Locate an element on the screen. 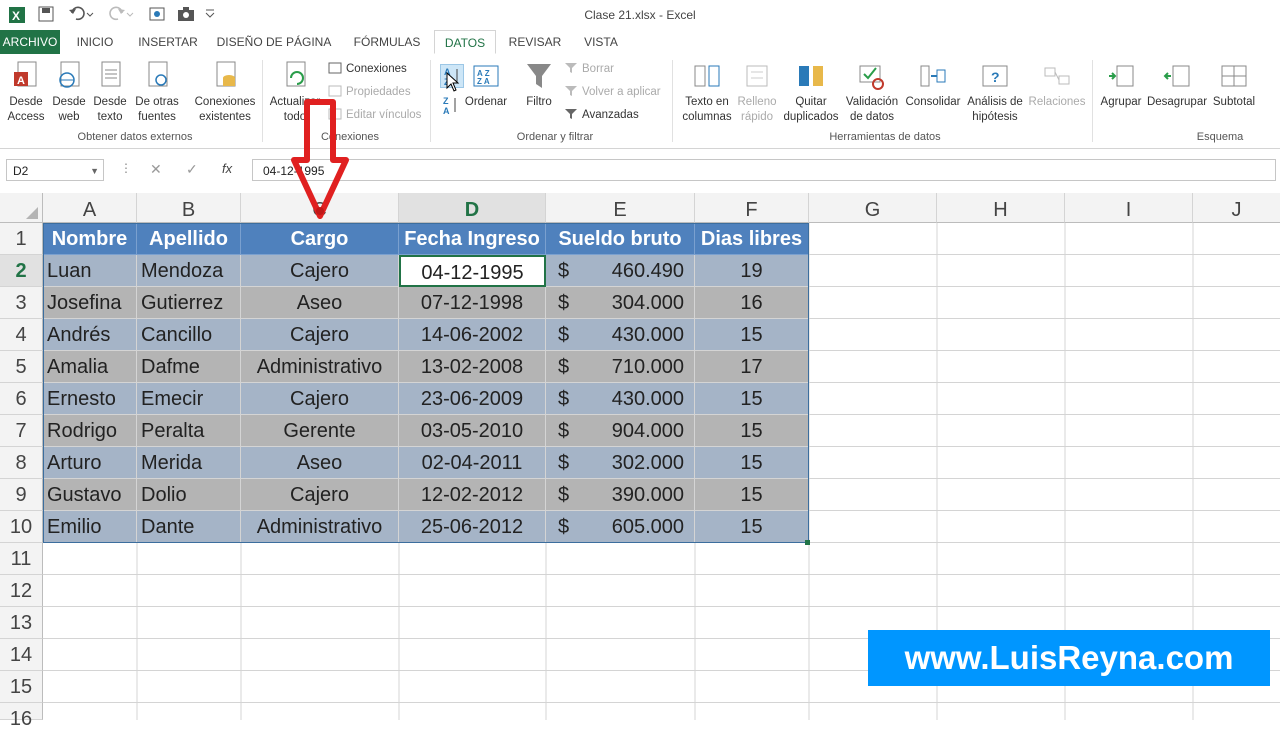 The height and width of the screenshot is (735, 1280). row-header: 16 is located at coordinates (21, 716).